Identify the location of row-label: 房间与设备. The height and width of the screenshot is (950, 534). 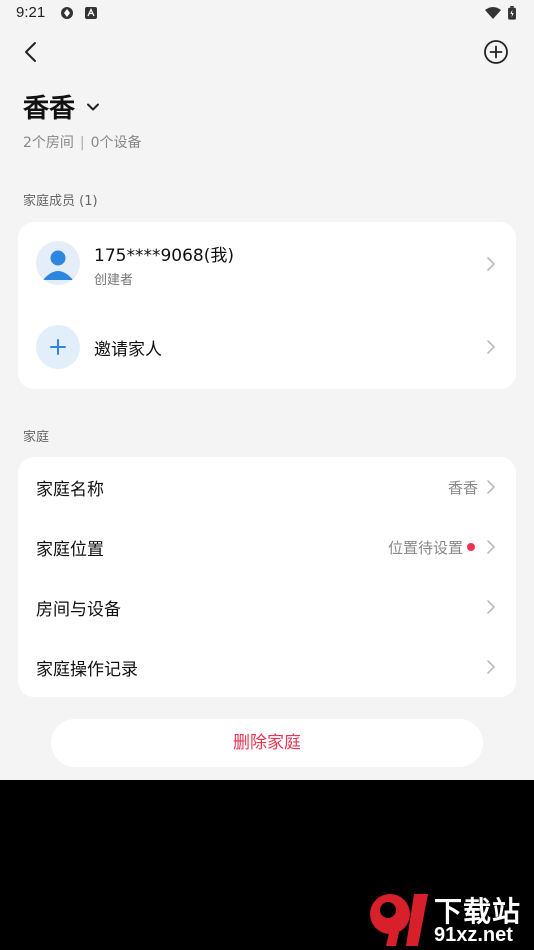
(78, 610).